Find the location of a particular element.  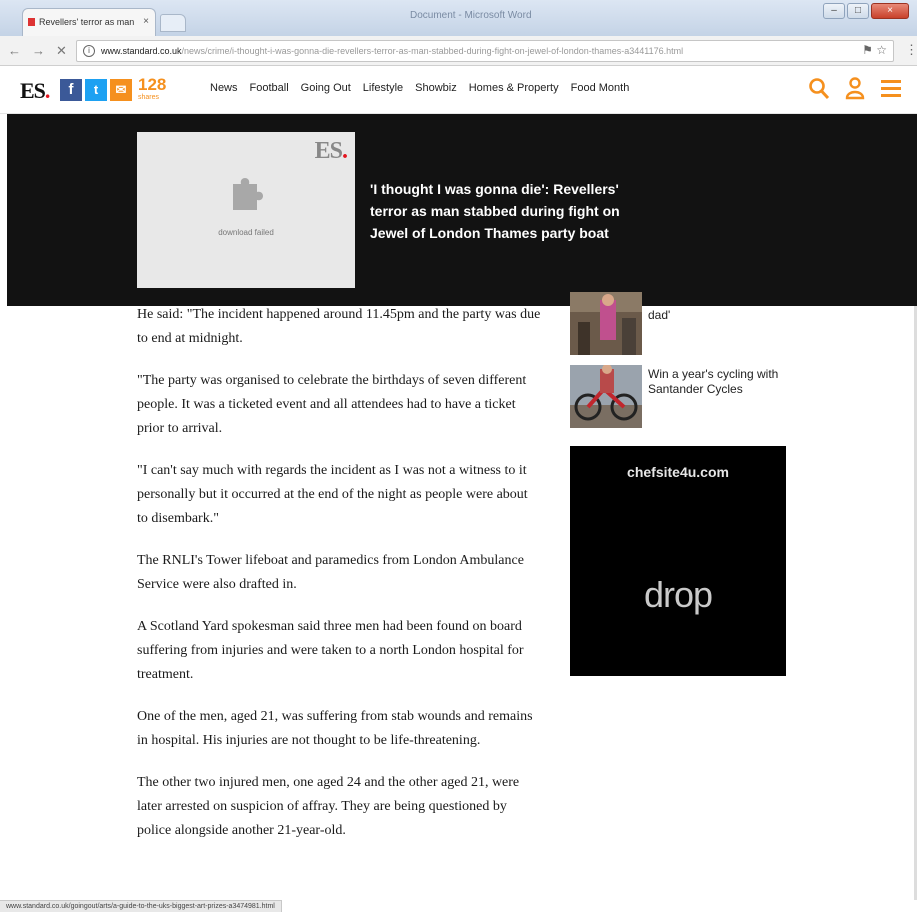

nav-item-news: News is located at coordinates (224, 88).